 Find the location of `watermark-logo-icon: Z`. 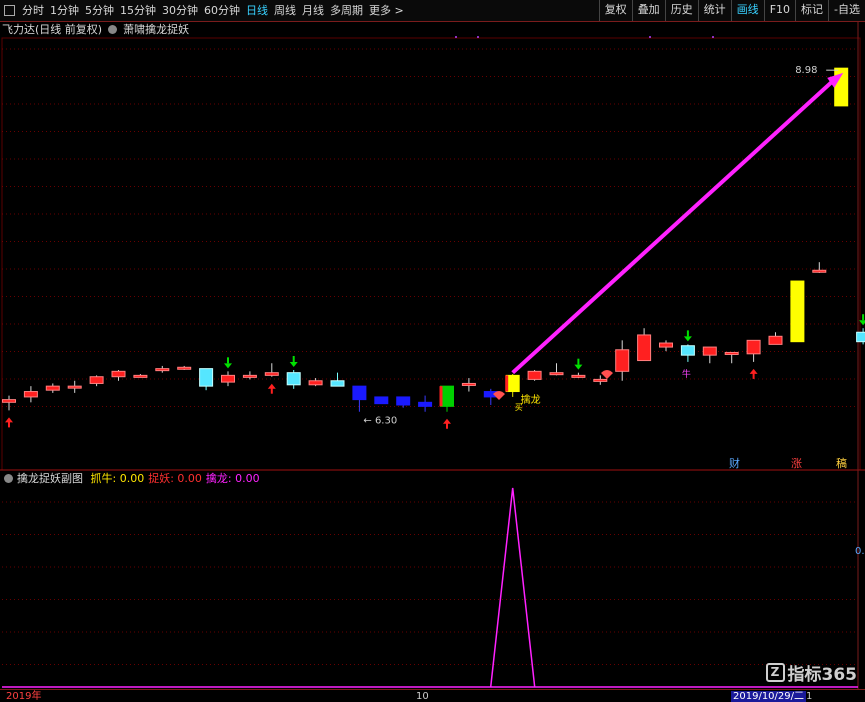

watermark-logo-icon: Z is located at coordinates (775, 672).